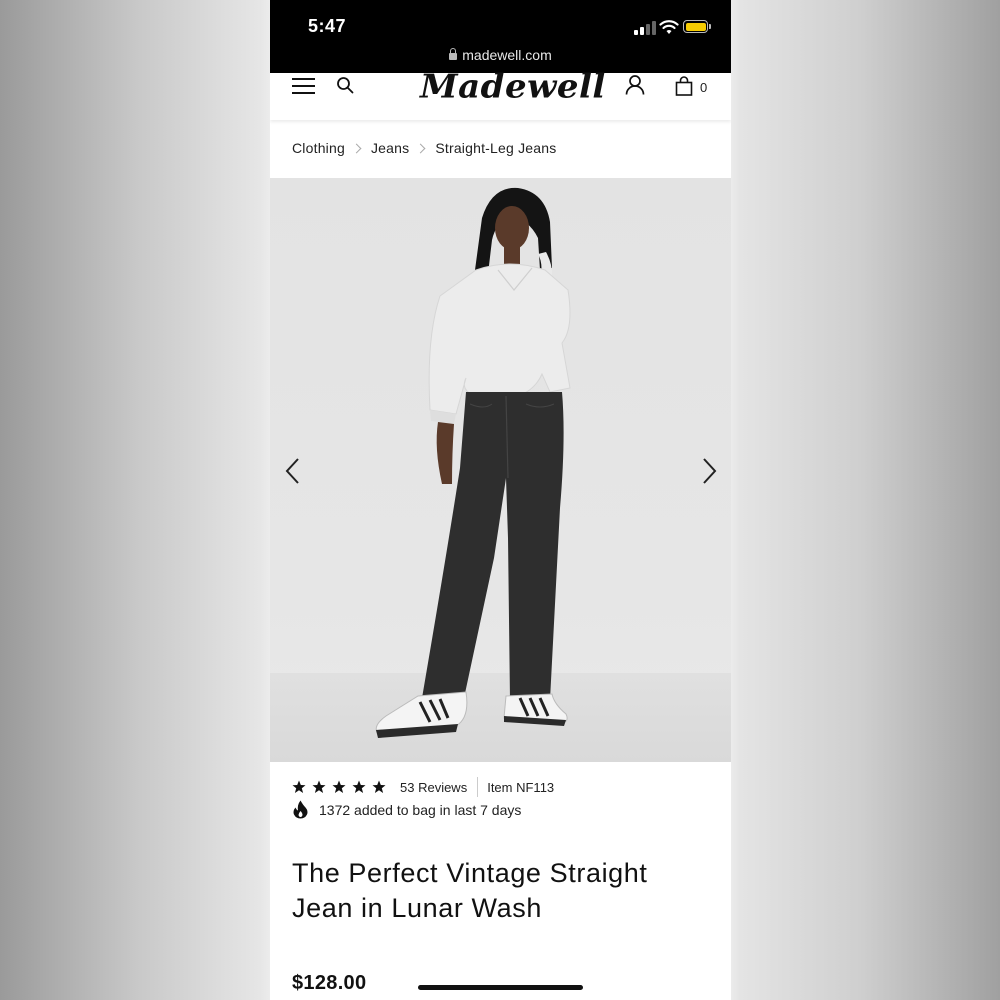 This screenshot has height=1000, width=1000. I want to click on lock-icon, so click(453, 54).